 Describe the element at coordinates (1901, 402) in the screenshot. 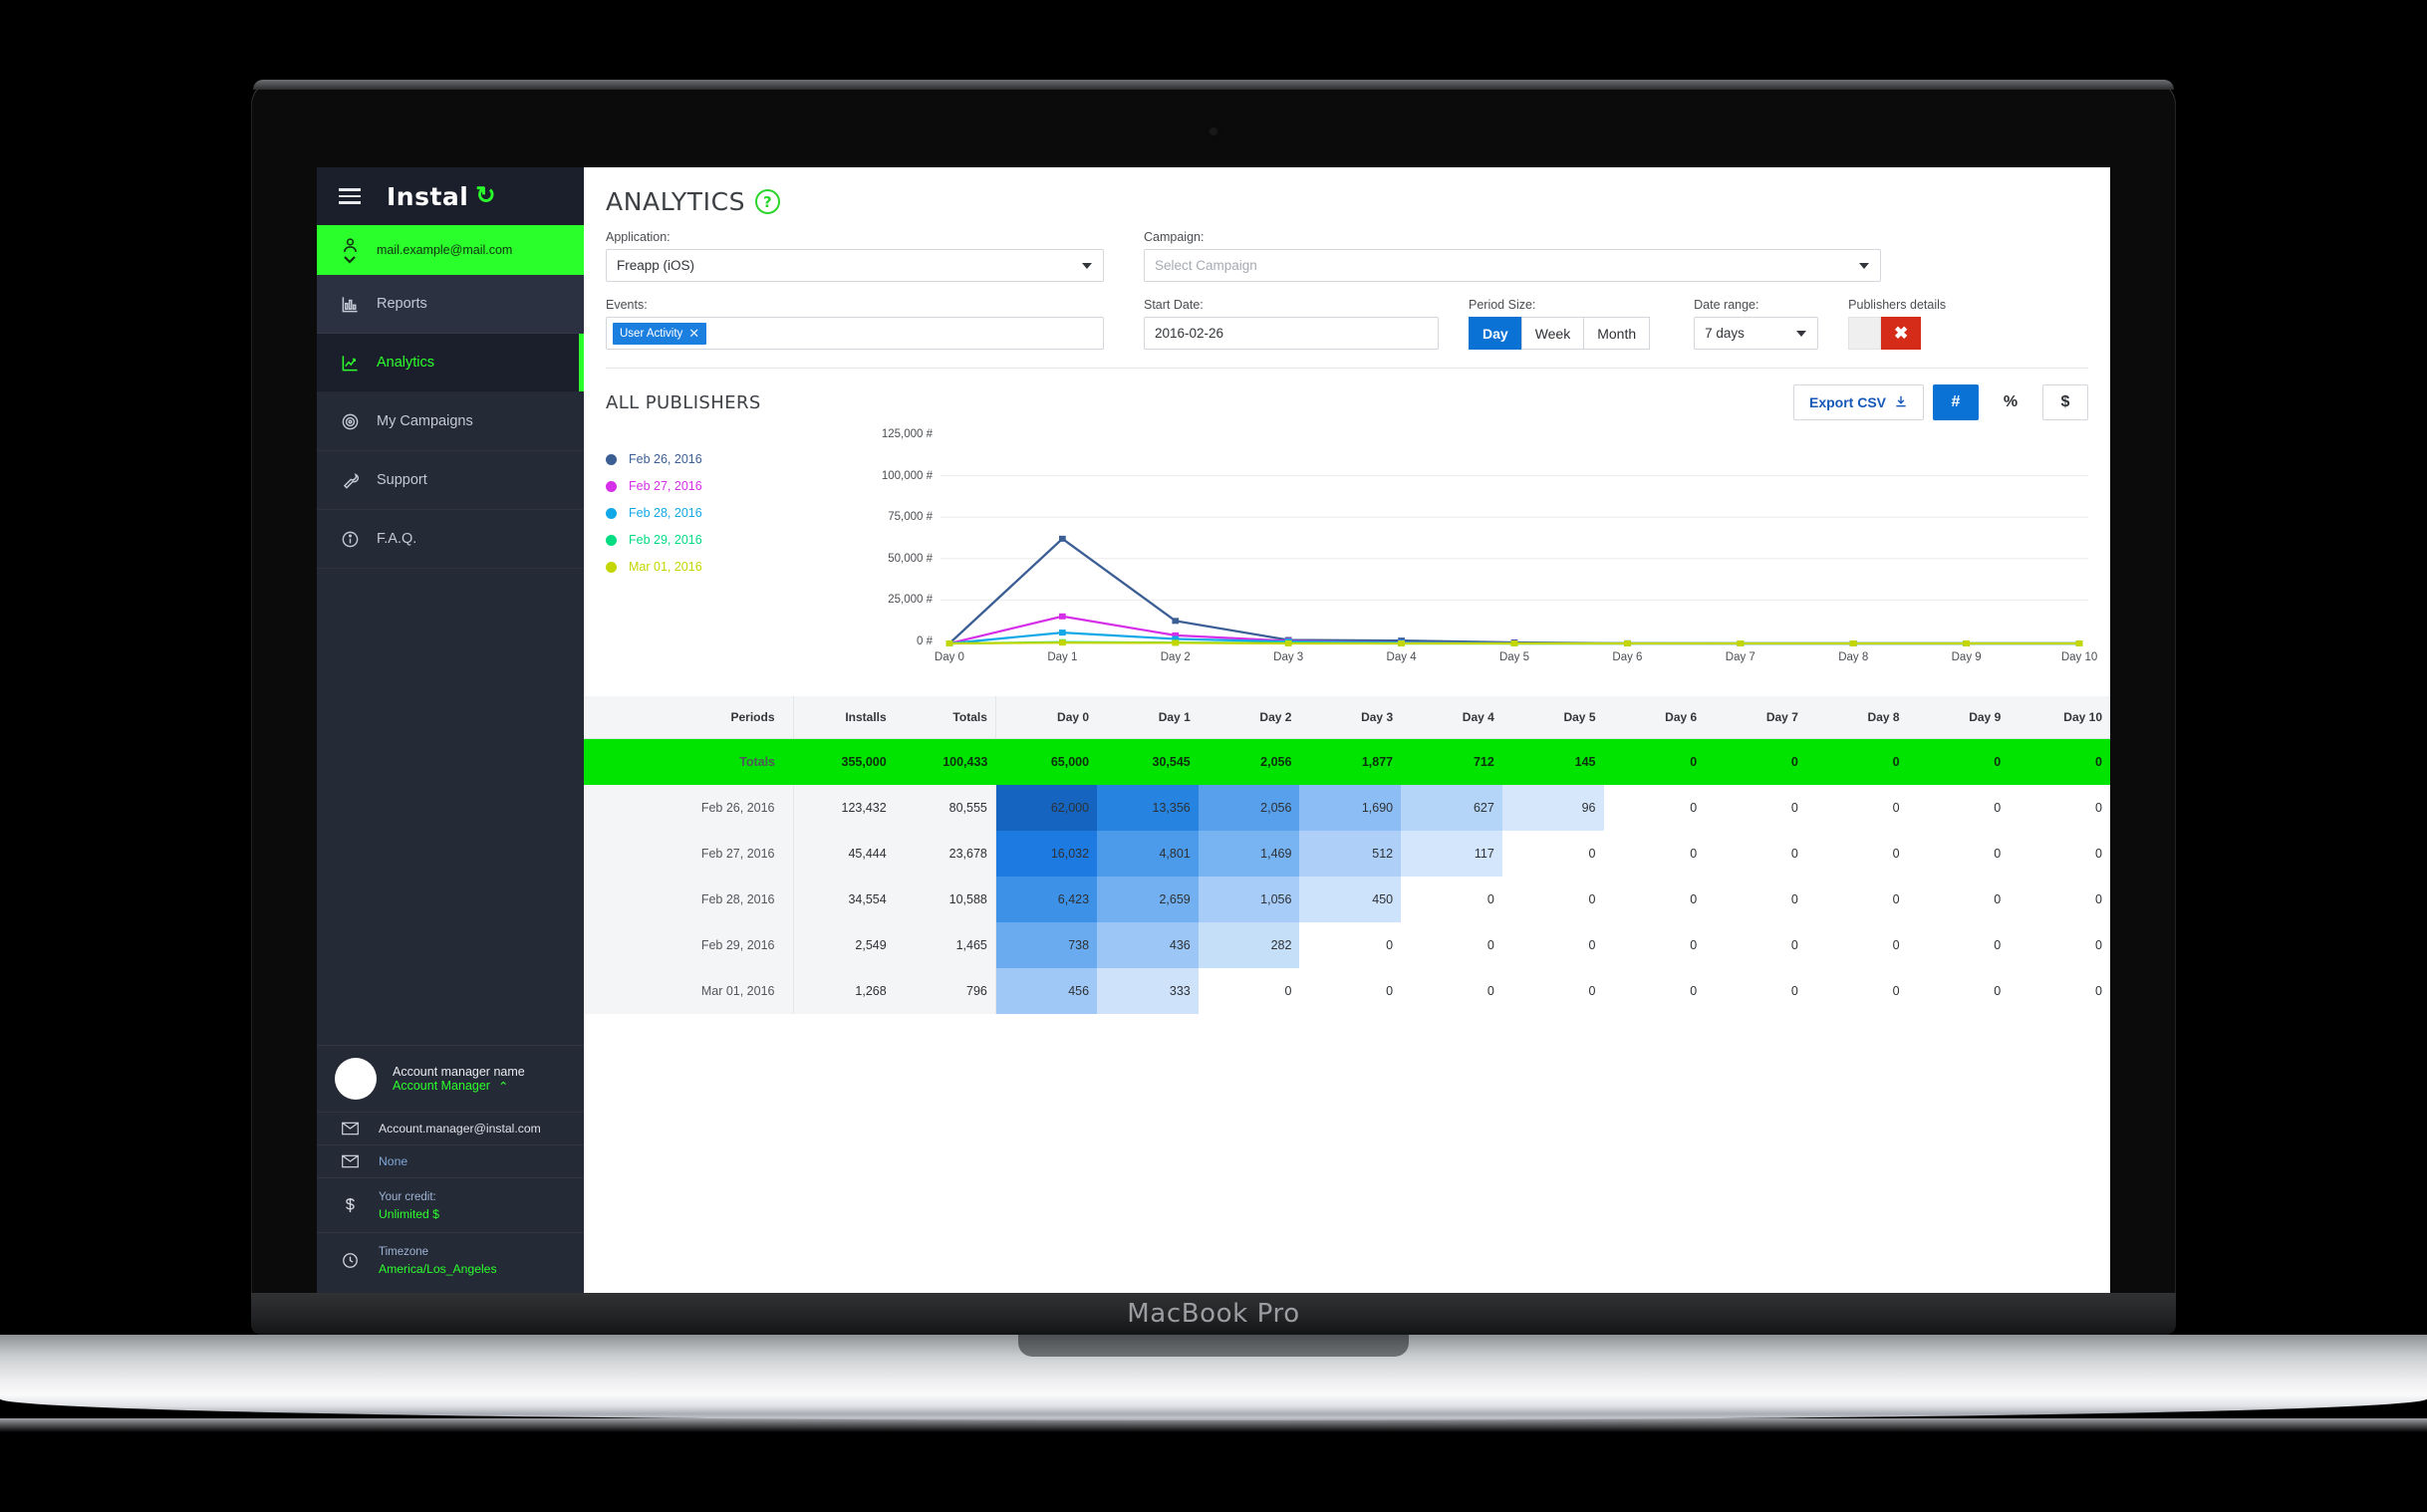

I see `download-icon` at that location.